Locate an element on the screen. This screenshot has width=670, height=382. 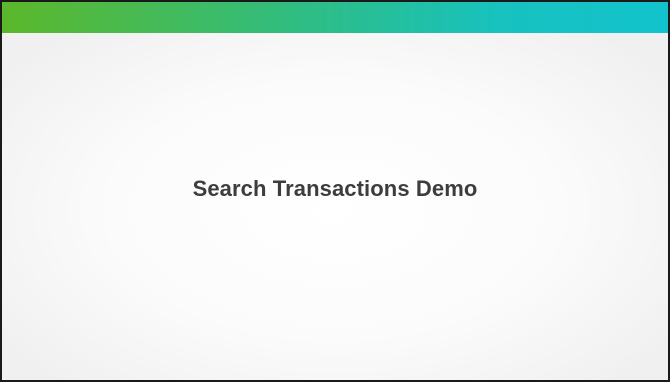
accent-bar is located at coordinates (335, 17).